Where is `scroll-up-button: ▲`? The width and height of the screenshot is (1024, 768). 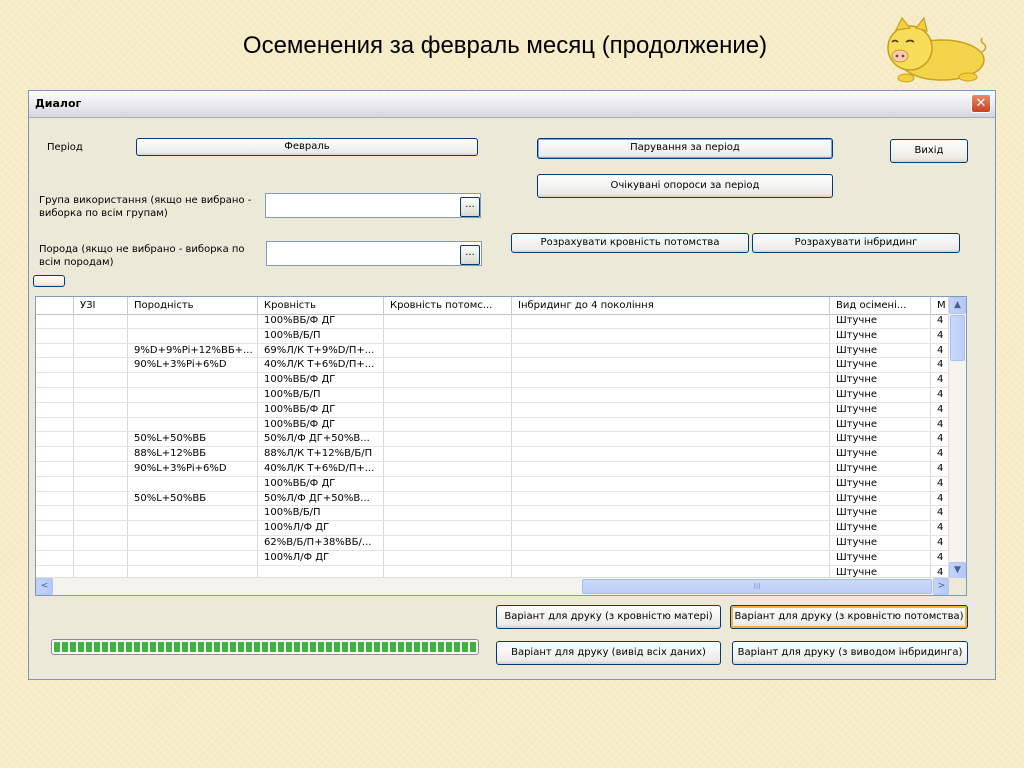 scroll-up-button: ▲ is located at coordinates (957, 305).